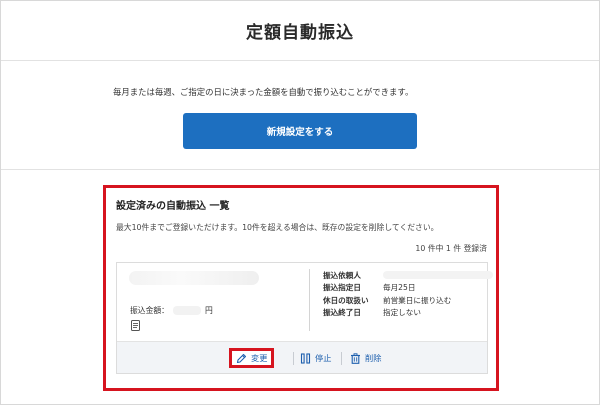 Image resolution: width=600 pixels, height=405 pixels. Describe the element at coordinates (346, 300) in the screenshot. I see `detail-label: 休日の取扱い` at that location.